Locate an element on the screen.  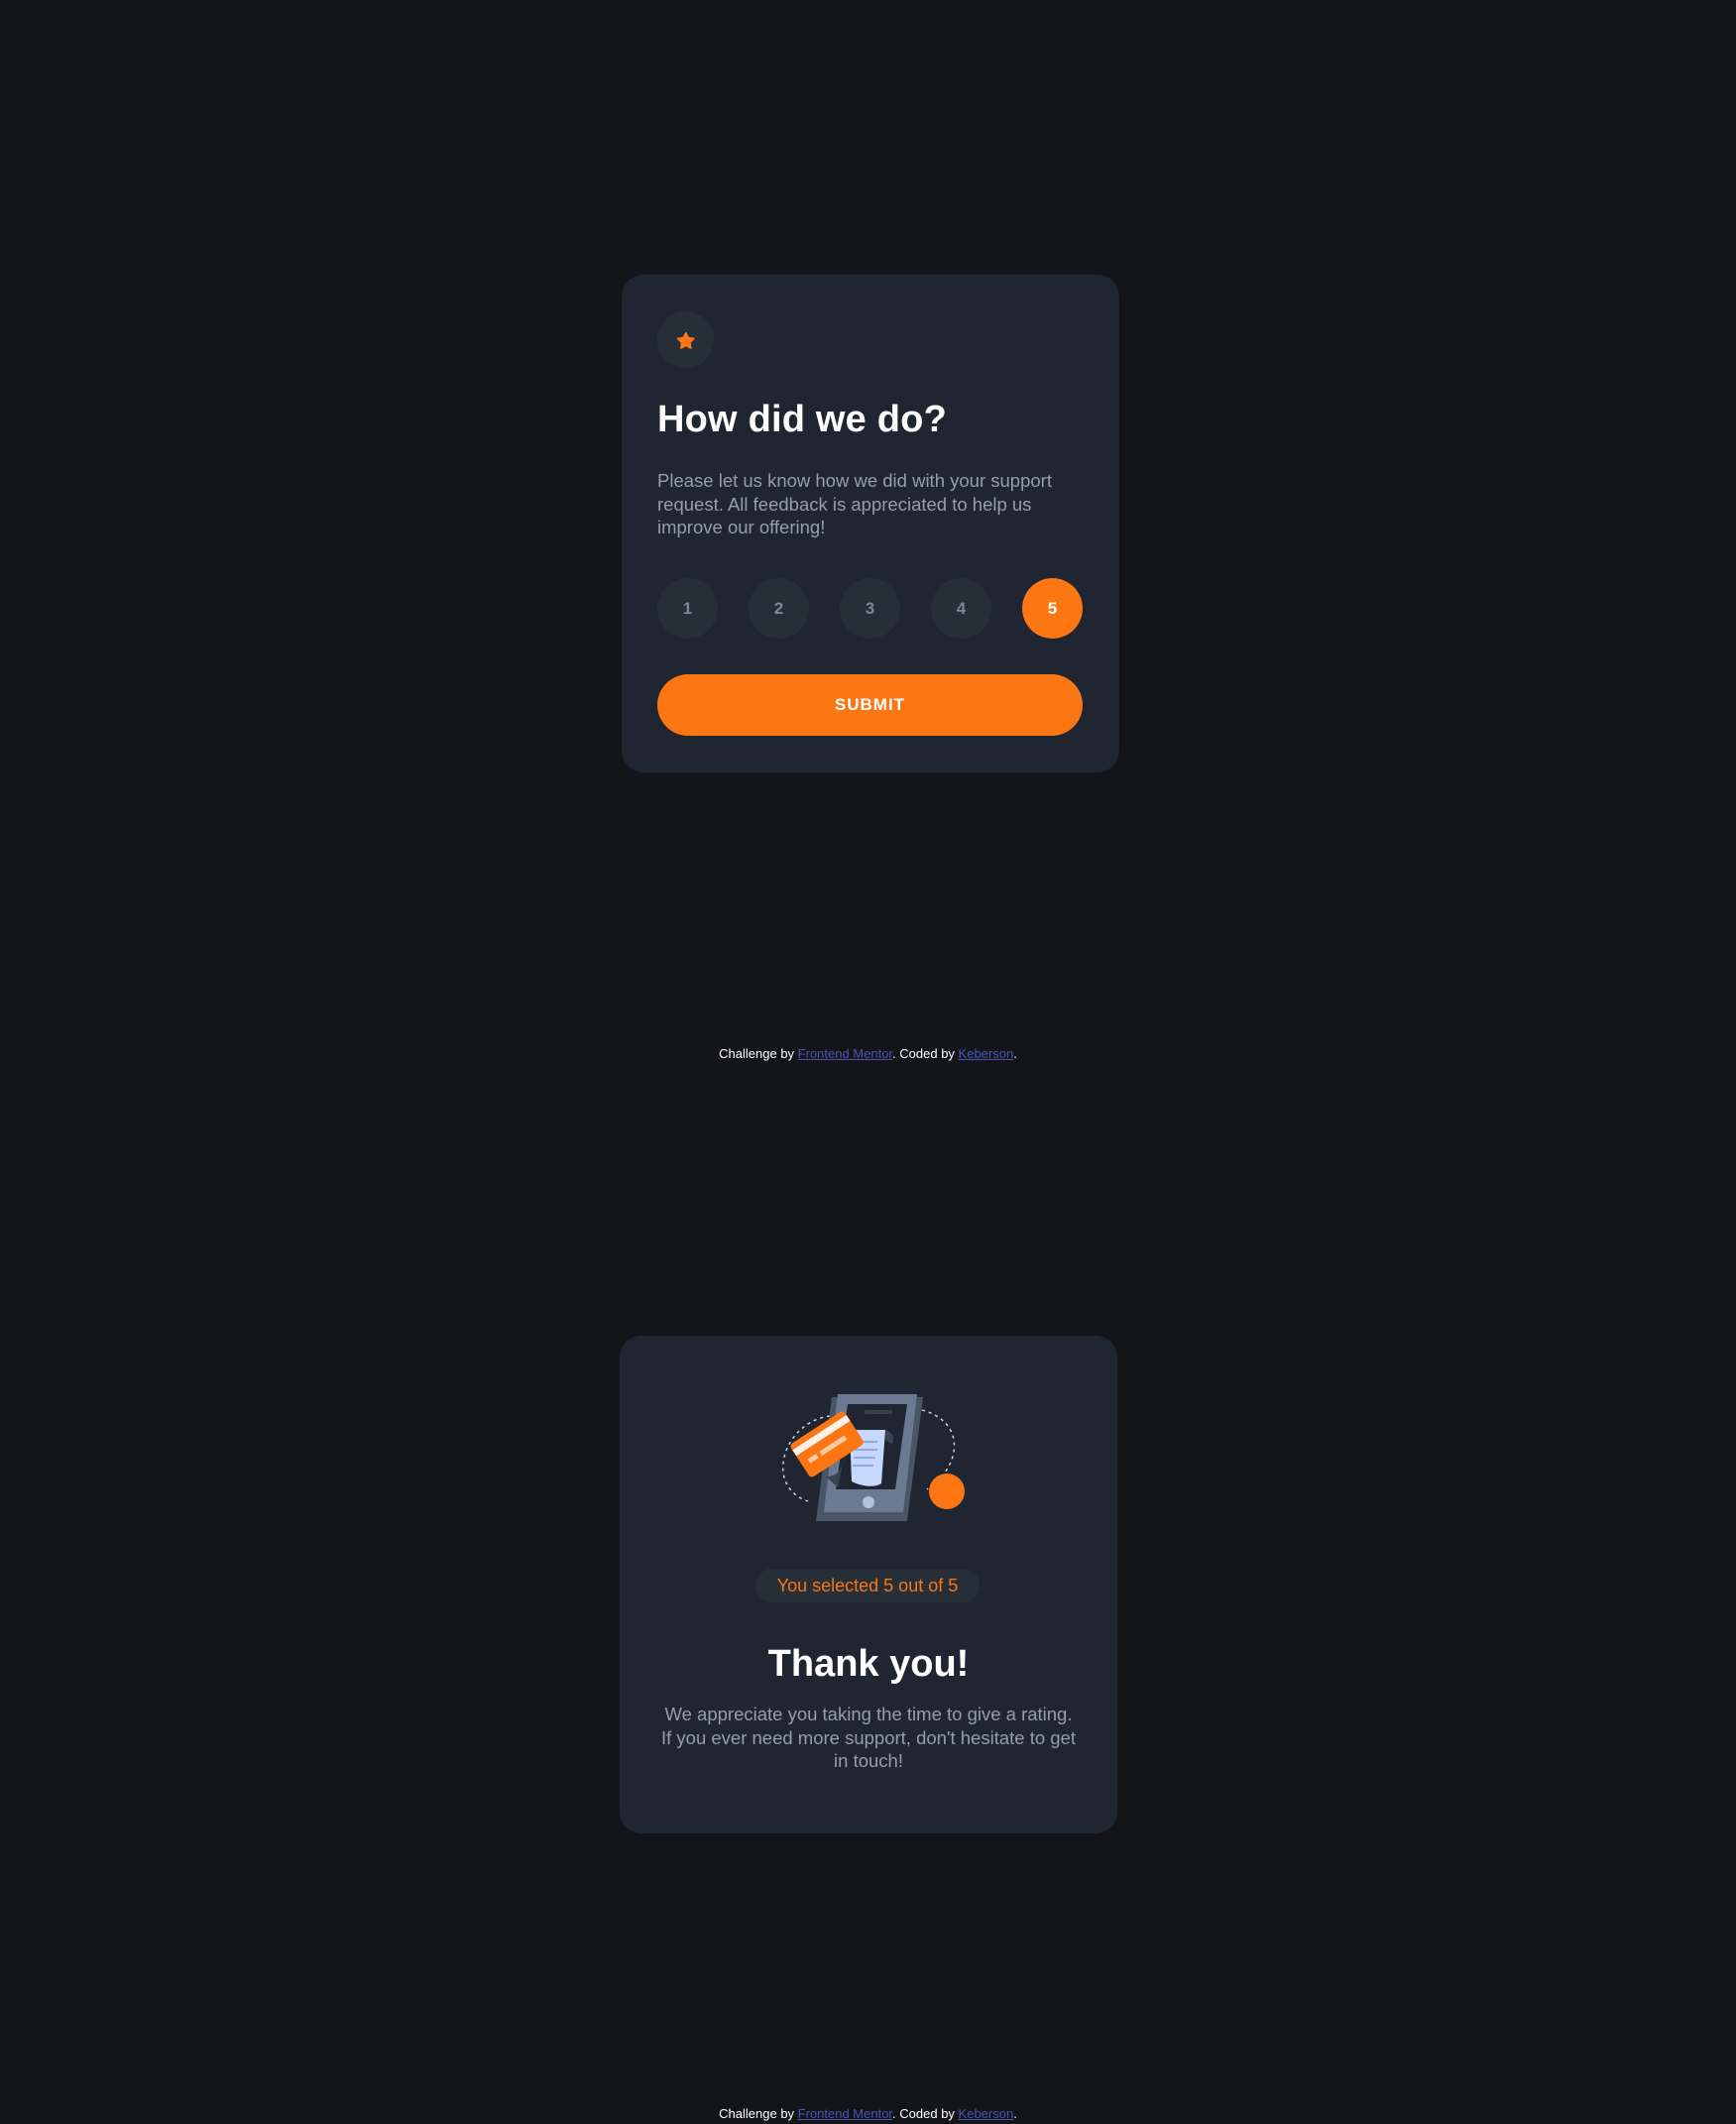
rating-options: 1 2 3 4 5 is located at coordinates (870, 609).